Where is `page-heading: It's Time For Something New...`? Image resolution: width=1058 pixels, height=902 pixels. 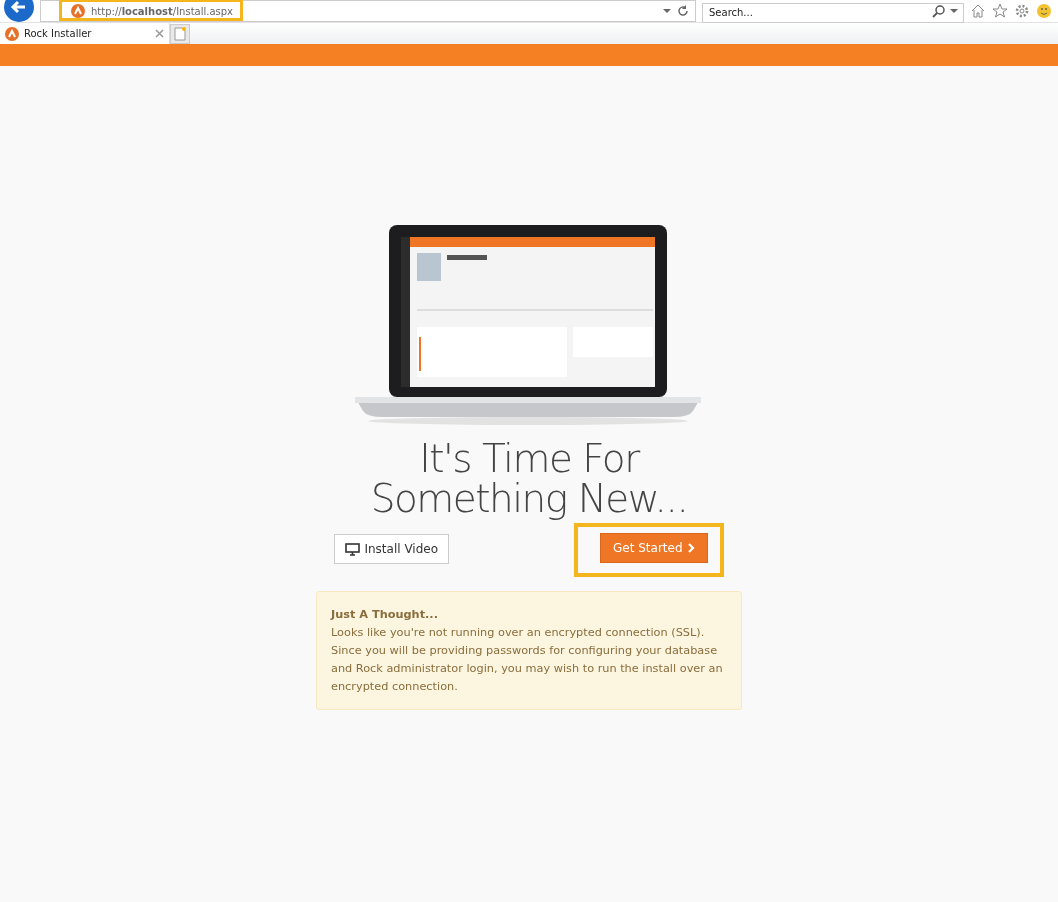
page-heading: It's Time For Something New... is located at coordinates (529, 479).